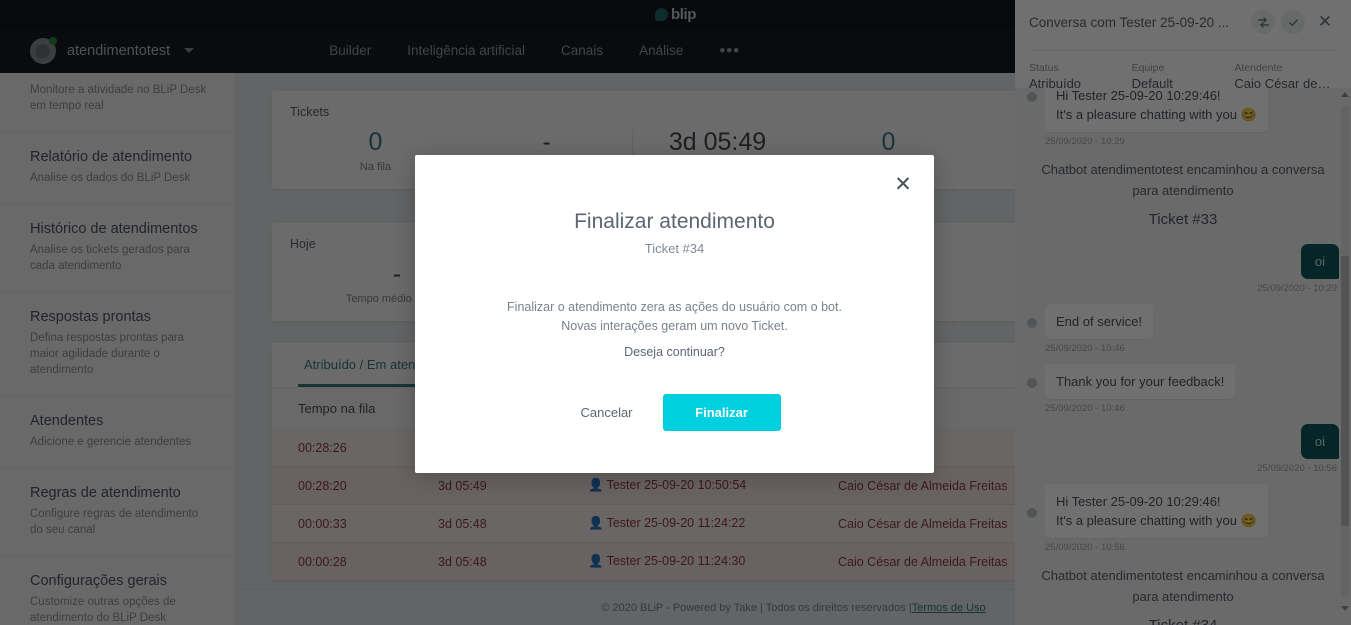  Describe the element at coordinates (67, 421) in the screenshot. I see `sidebar-item-title: Atendentes` at that location.